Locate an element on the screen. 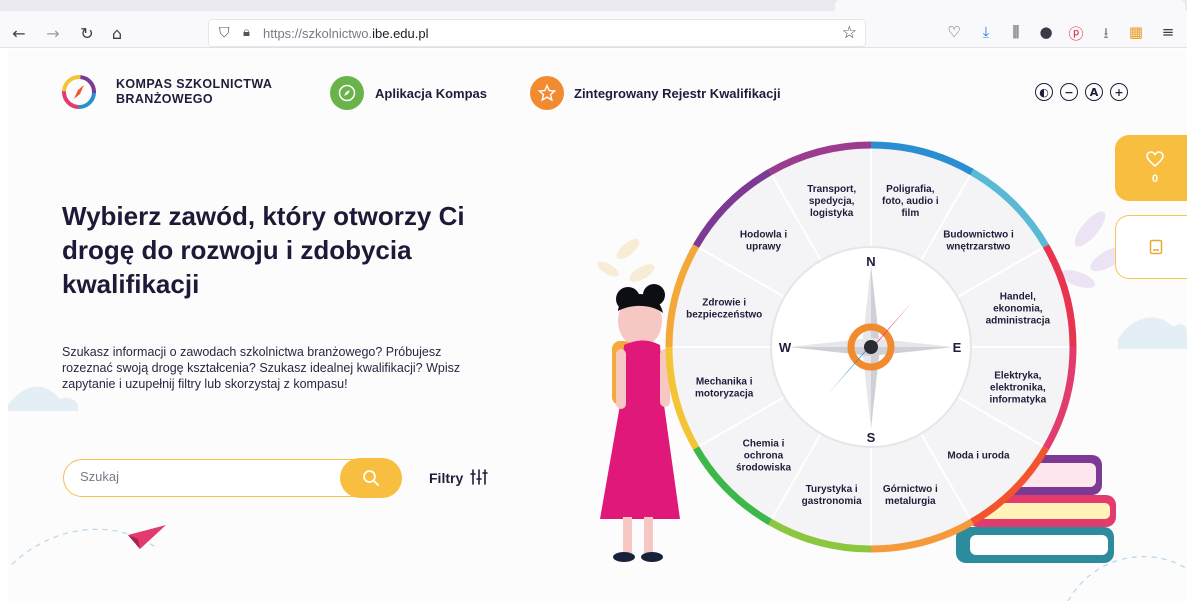 This screenshot has width=1187, height=601. sector-label: ekonomia, is located at coordinates (1018, 309).